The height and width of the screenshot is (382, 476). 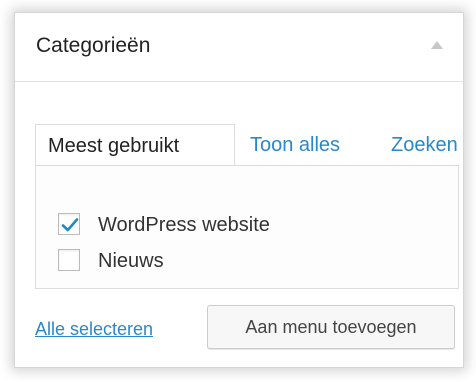 What do you see at coordinates (131, 261) in the screenshot?
I see `category-label: Nieuws` at bounding box center [131, 261].